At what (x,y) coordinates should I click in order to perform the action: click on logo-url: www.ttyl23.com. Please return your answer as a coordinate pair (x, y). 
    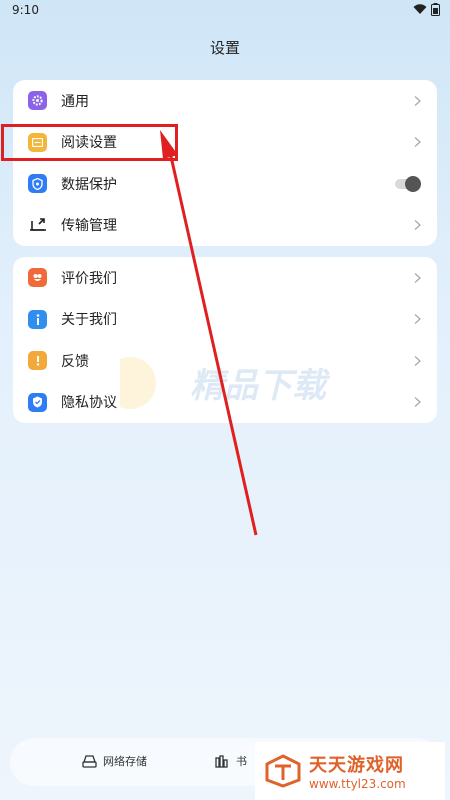
    Looking at the image, I should click on (357, 784).